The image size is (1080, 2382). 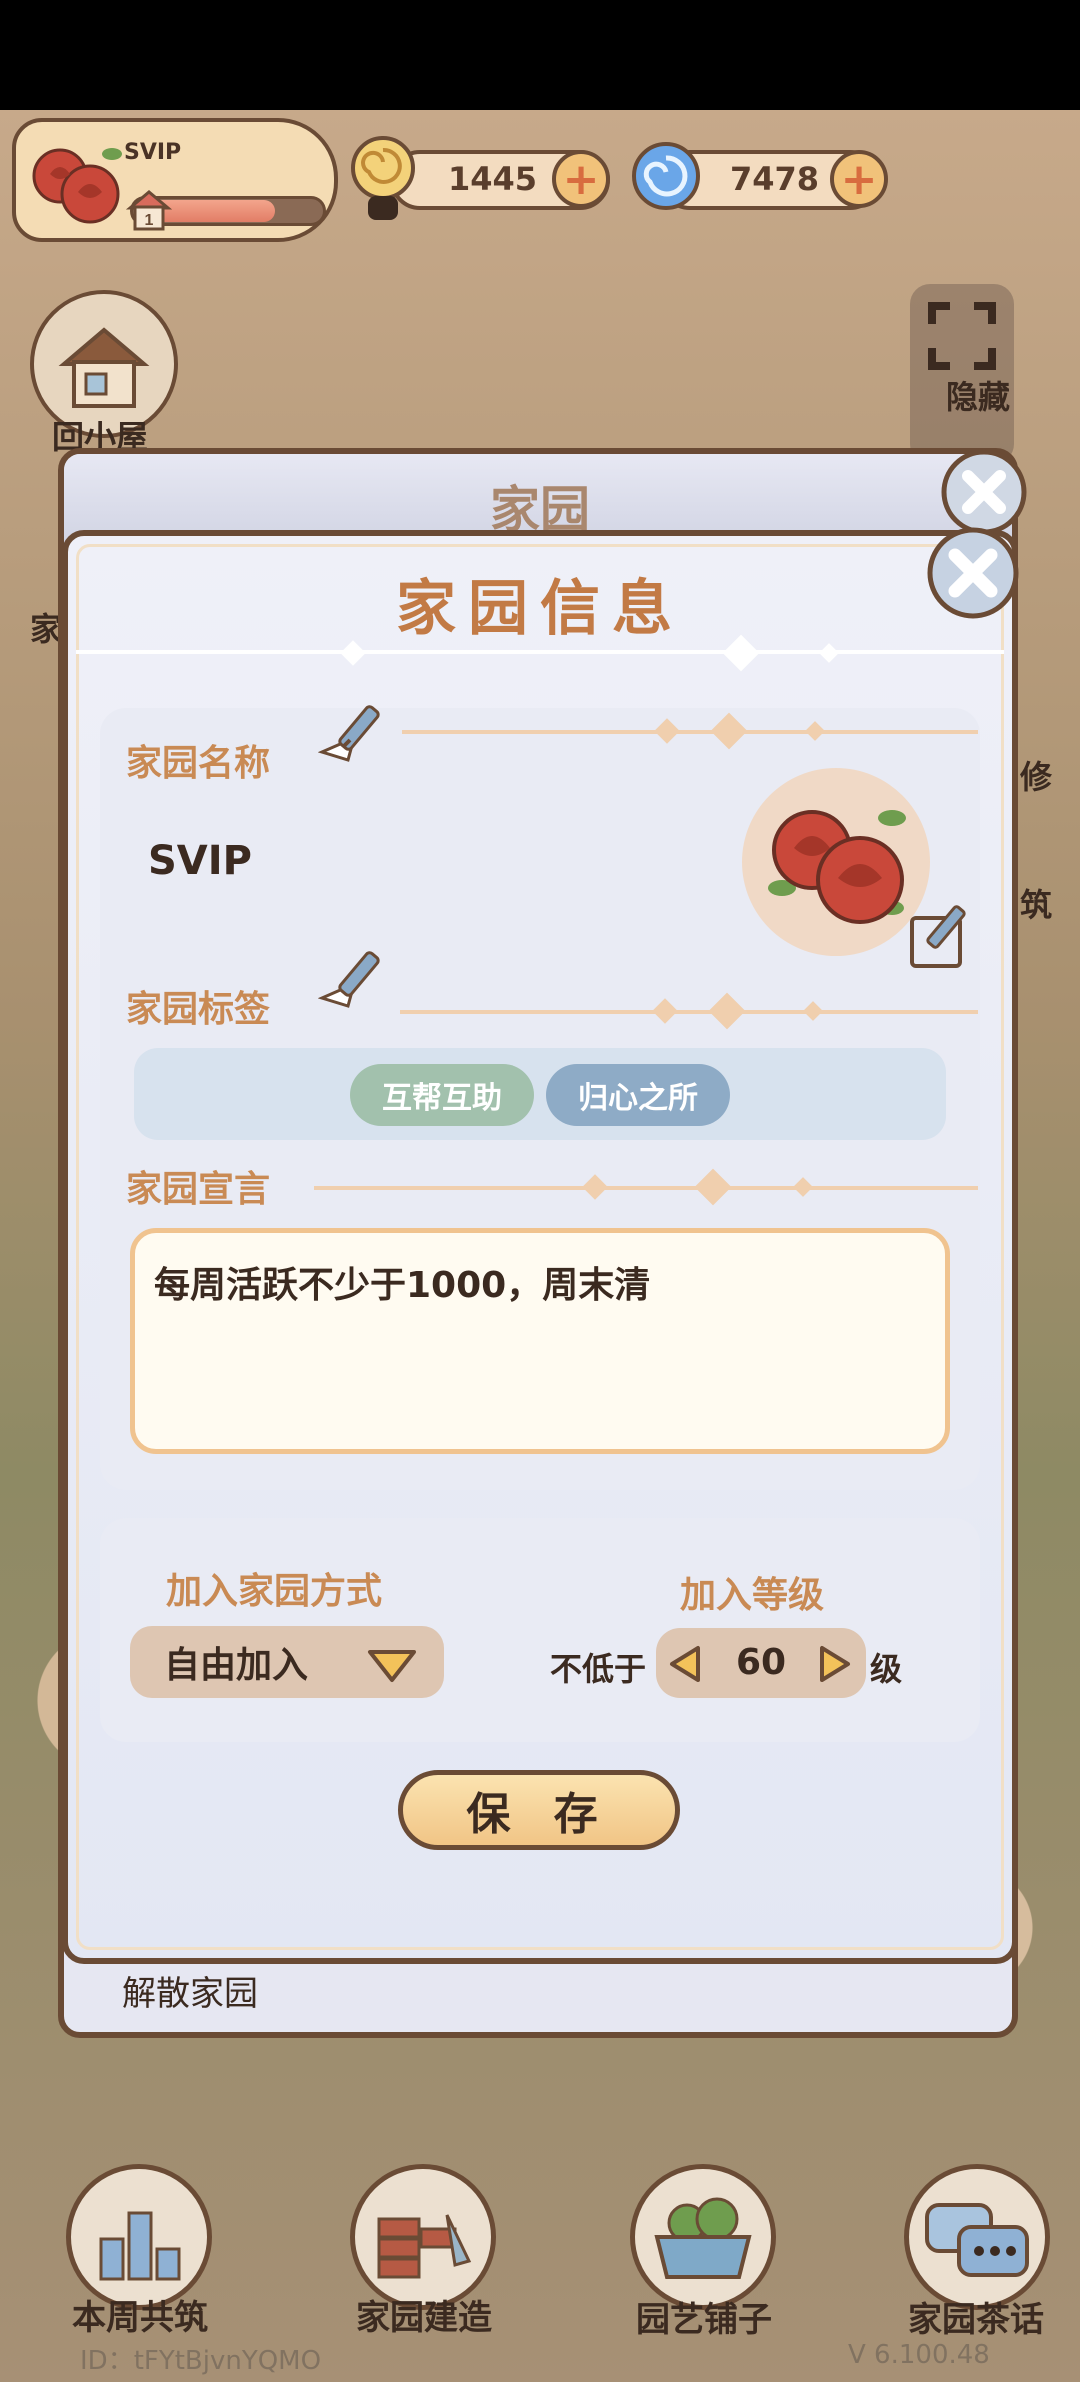 I want to click on rose-icon, so click(x=837, y=867).